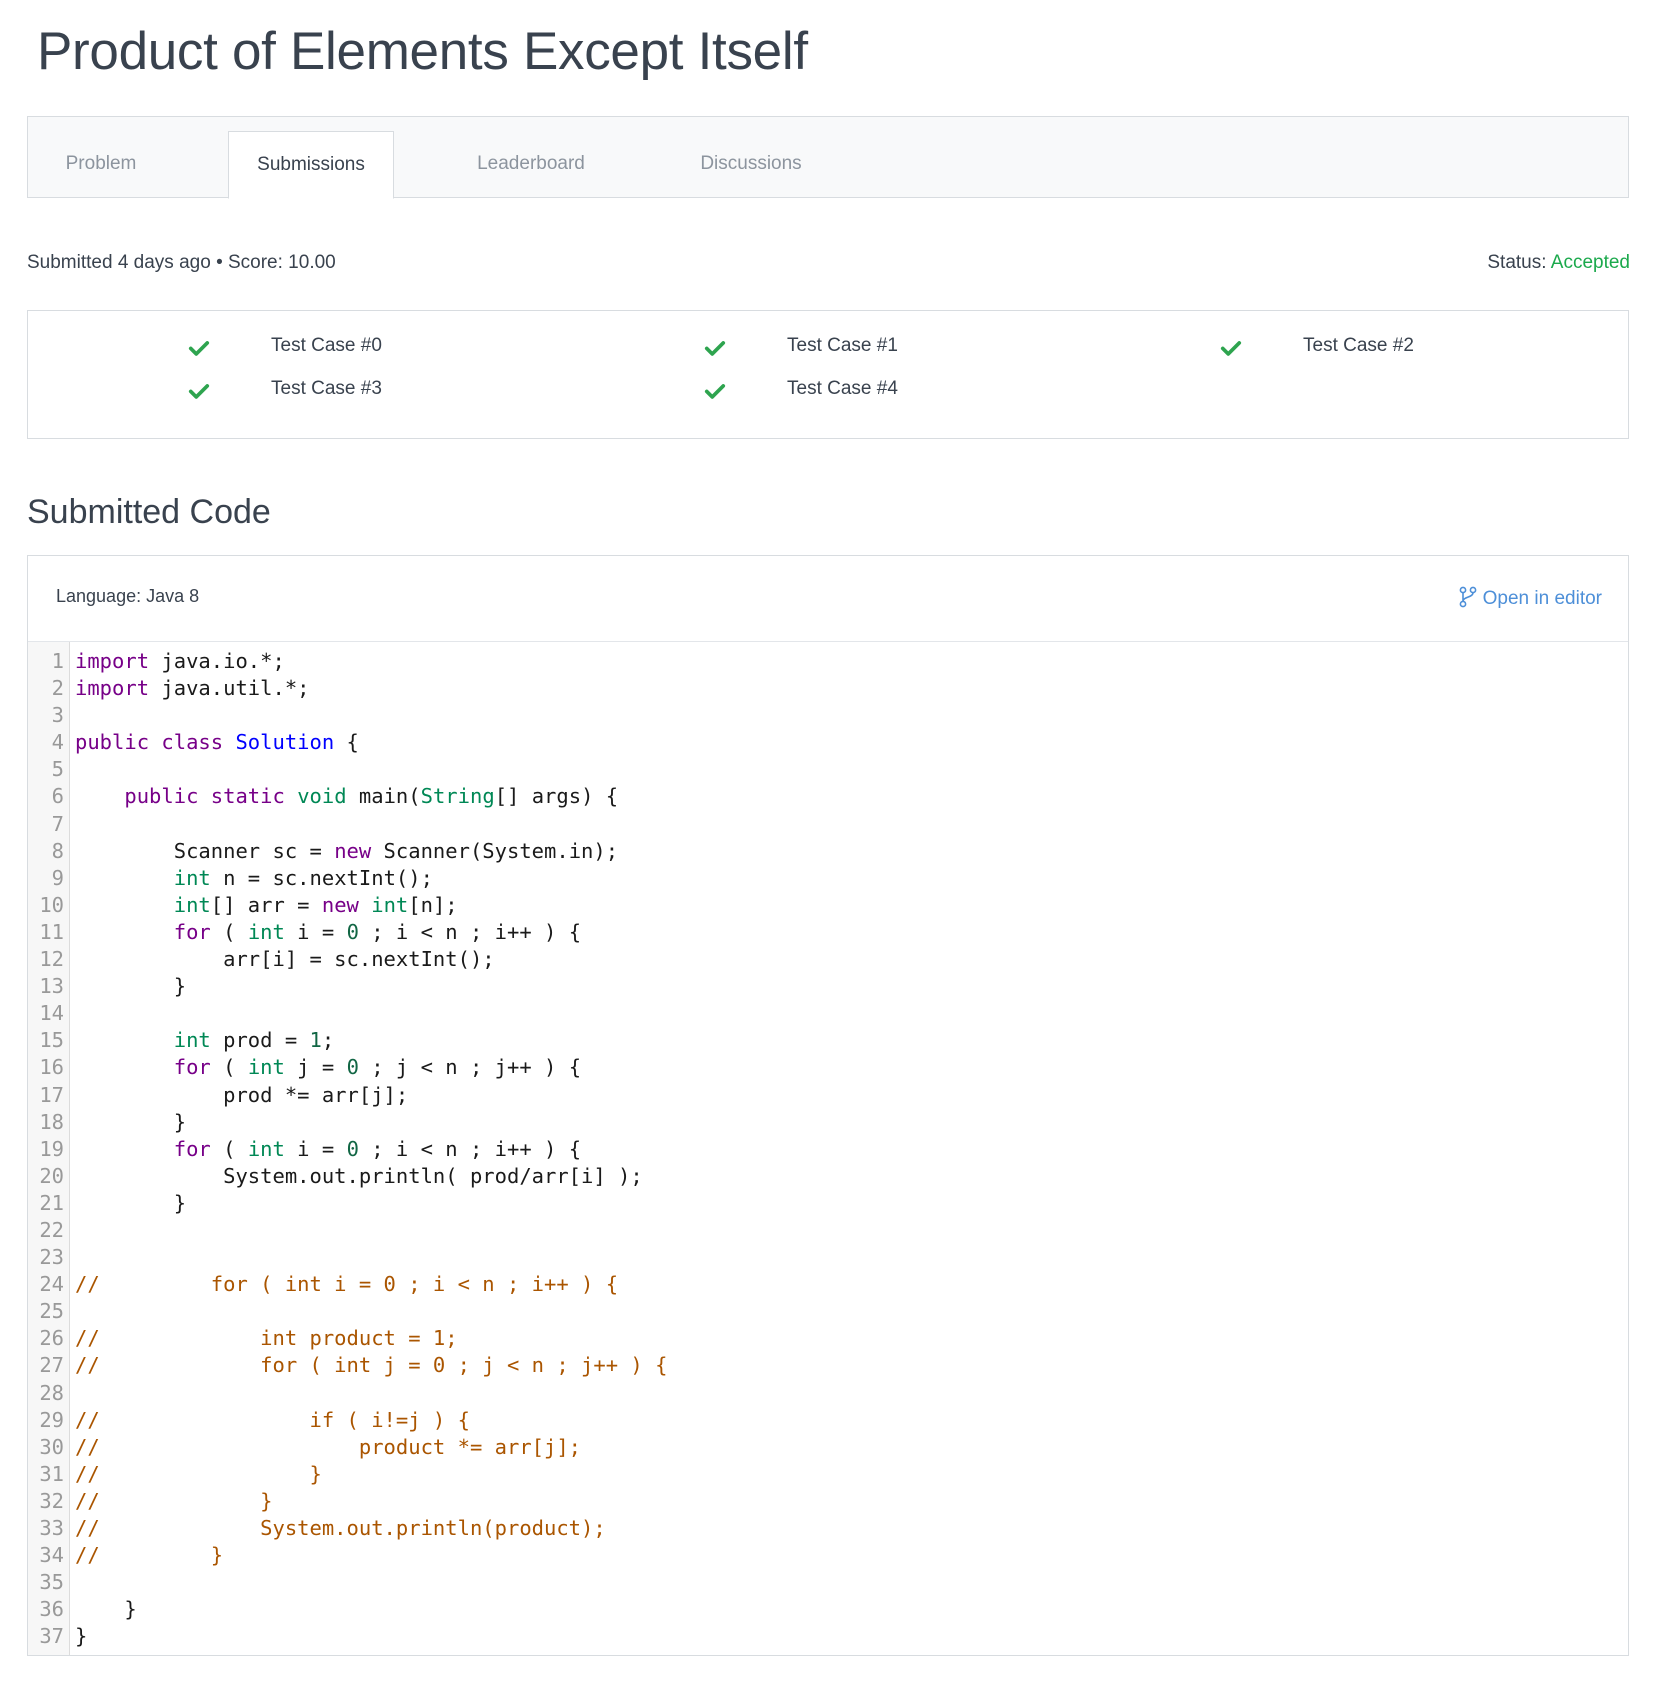 The image size is (1676, 1688). Describe the element at coordinates (828, 1203) in the screenshot. I see `code-line: 21 }` at that location.